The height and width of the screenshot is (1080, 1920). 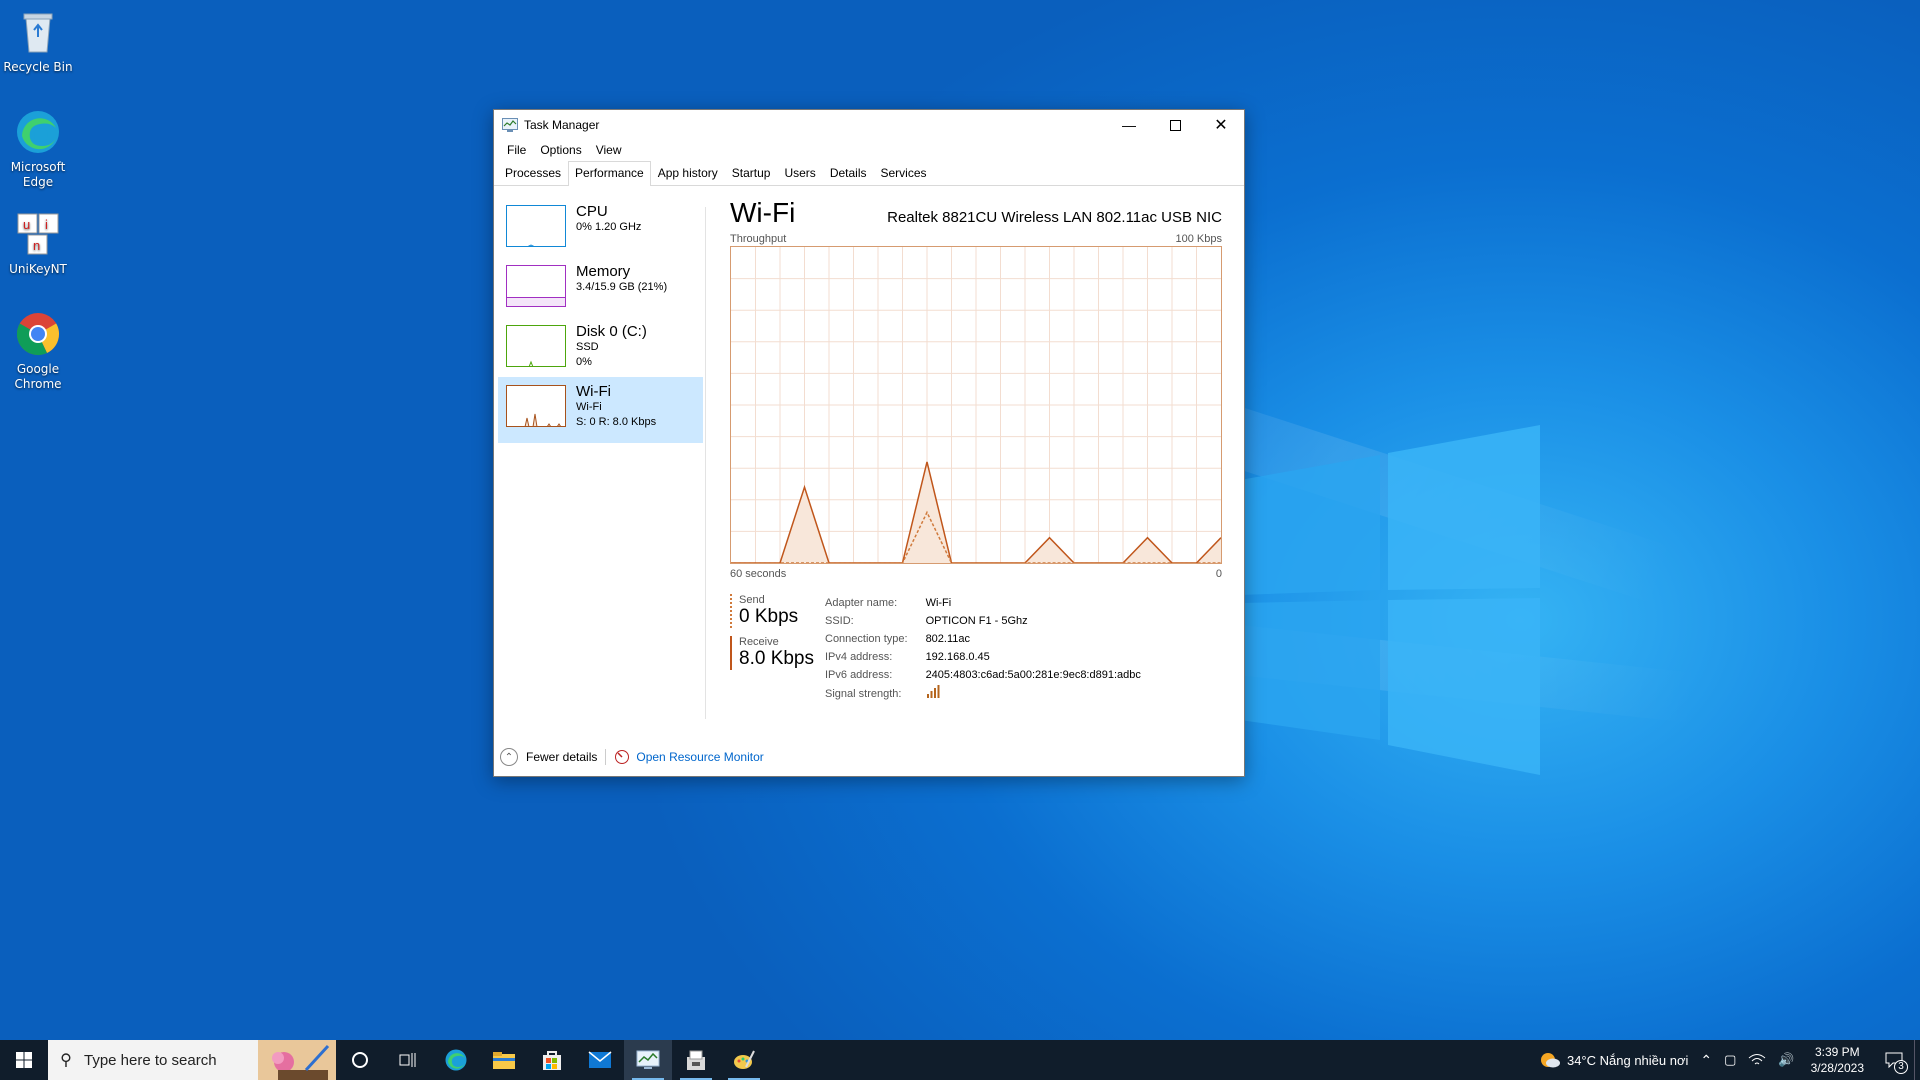 What do you see at coordinates (593, 391) in the screenshot?
I see `sidebar-item-label: Wi-Fi` at bounding box center [593, 391].